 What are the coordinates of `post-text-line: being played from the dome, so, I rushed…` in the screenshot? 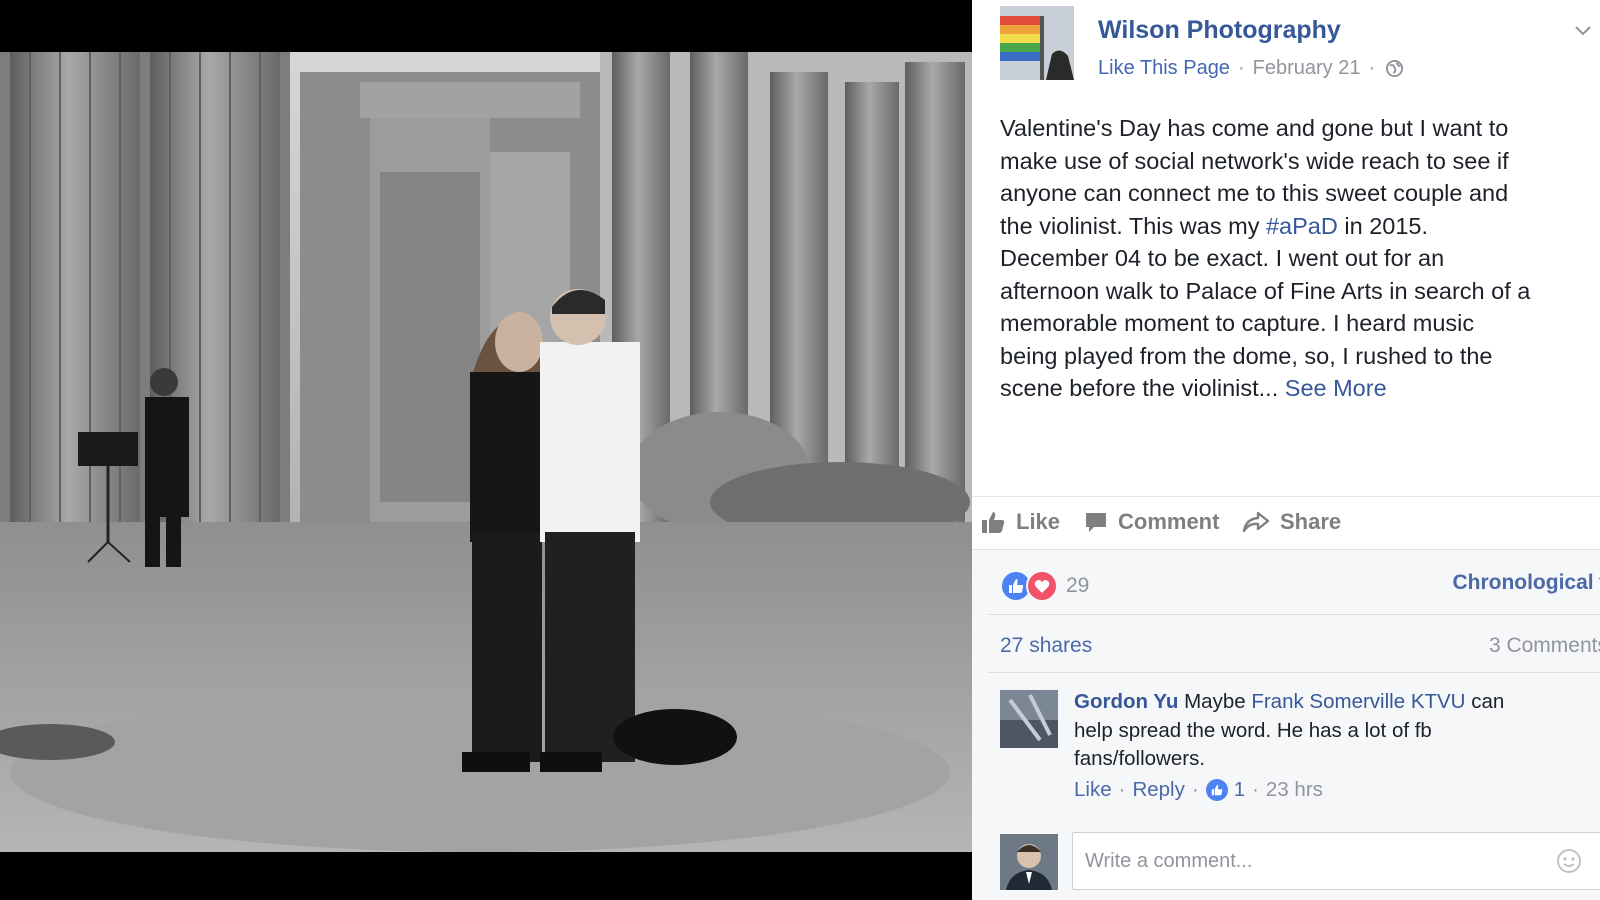 It's located at (1246, 355).